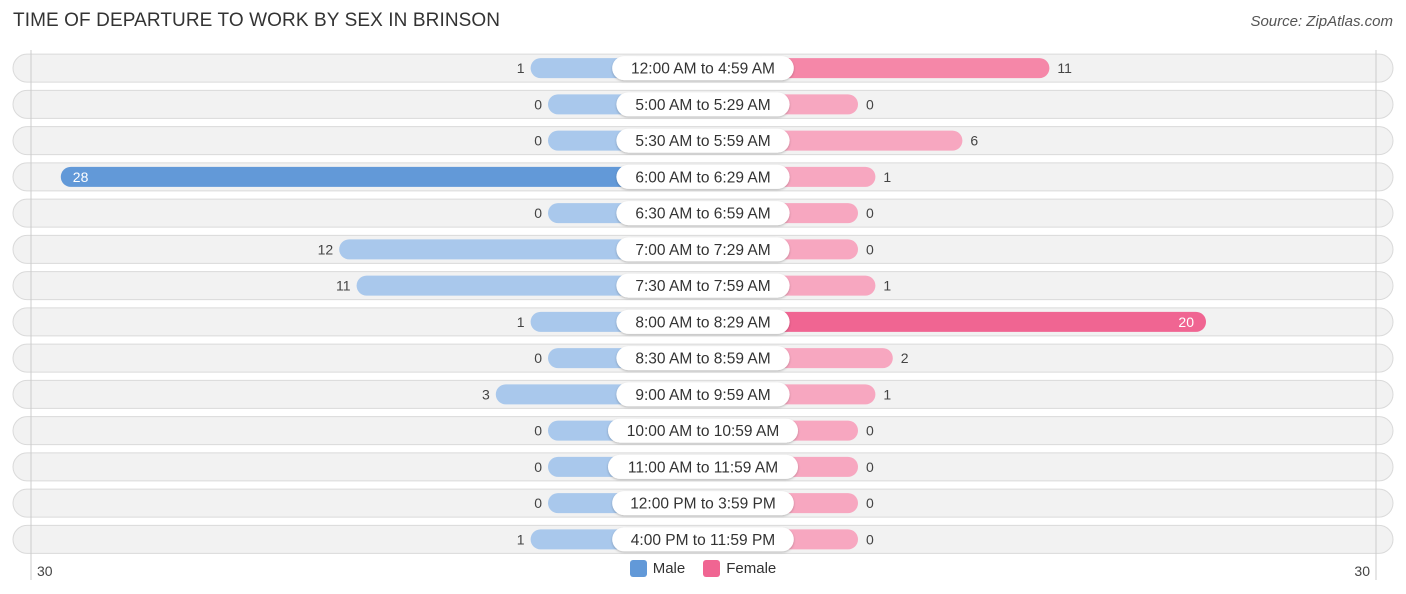 This screenshot has width=1406, height=594. What do you see at coordinates (1064, 68) in the screenshot?
I see `value-label-female: 11` at bounding box center [1064, 68].